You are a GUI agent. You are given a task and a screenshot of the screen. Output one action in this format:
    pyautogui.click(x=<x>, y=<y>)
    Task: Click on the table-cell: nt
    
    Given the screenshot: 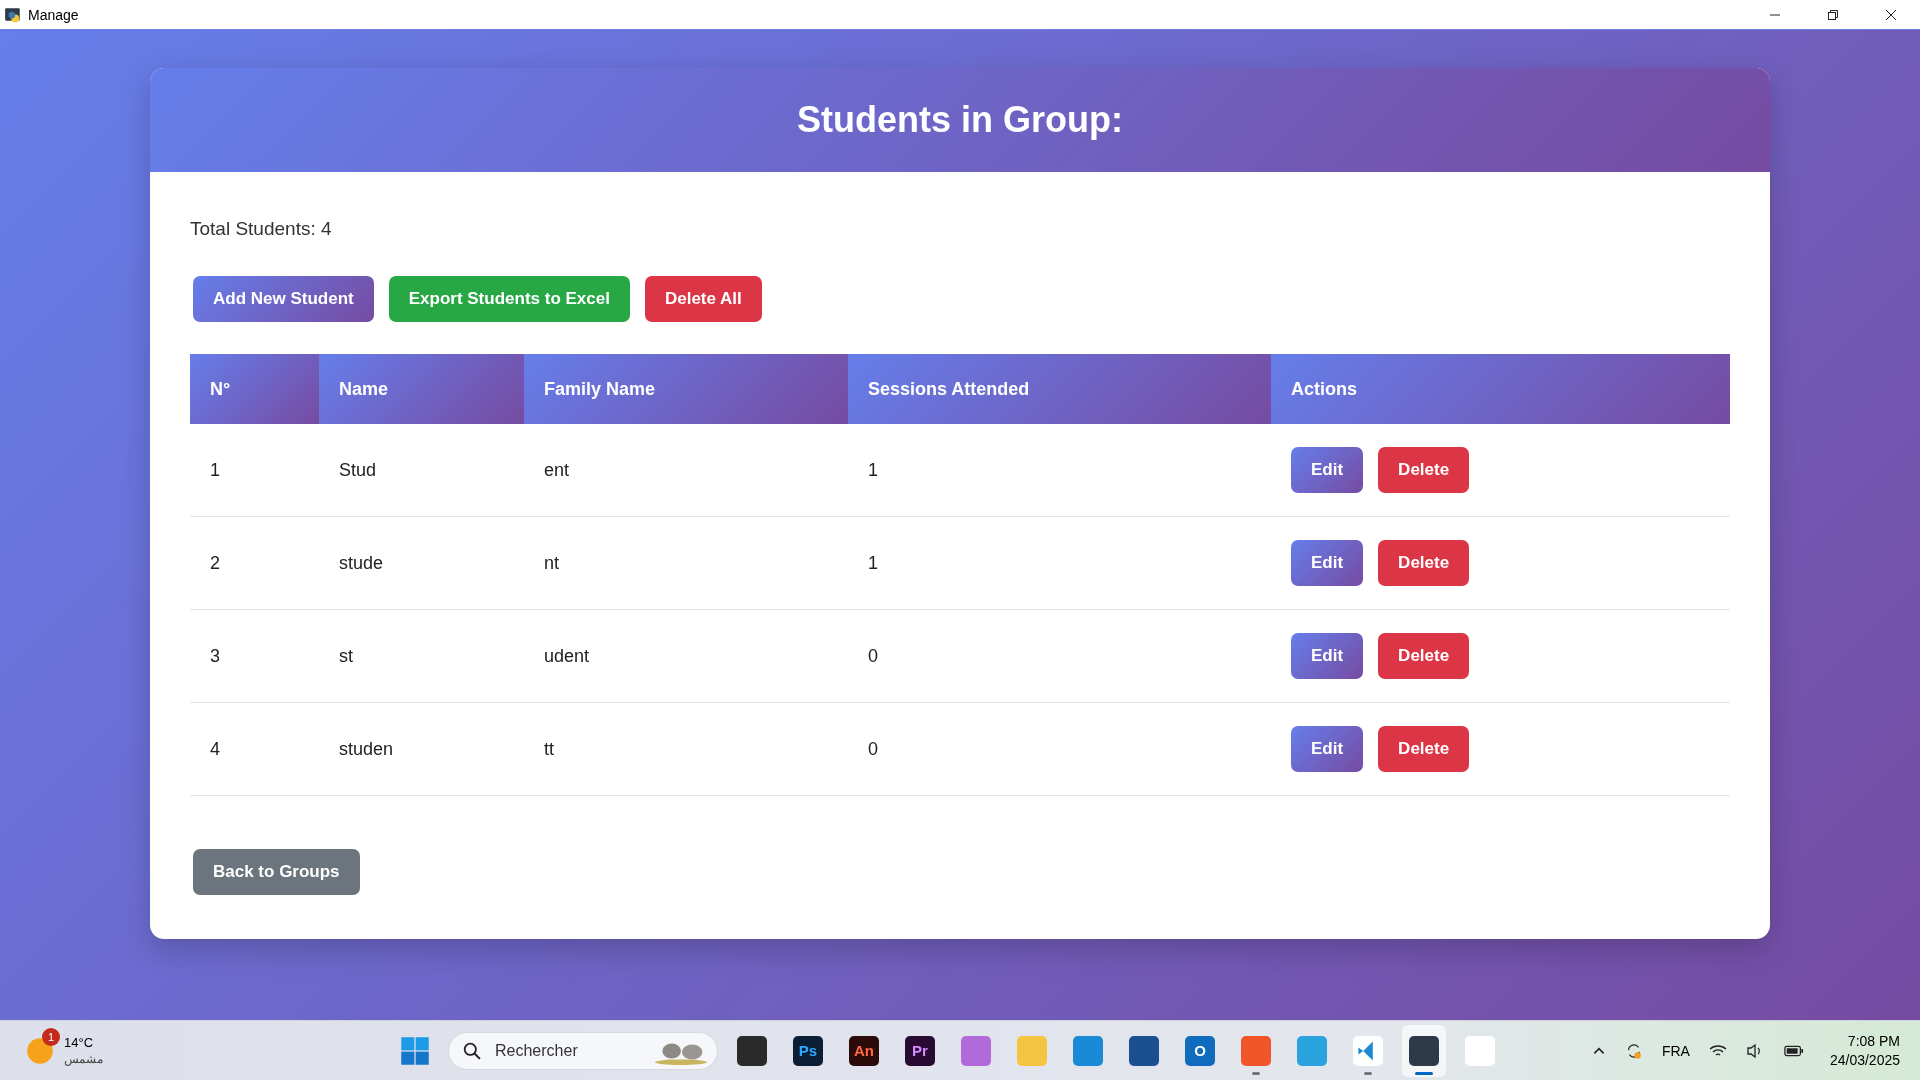 What is the action you would take?
    pyautogui.click(x=551, y=562)
    